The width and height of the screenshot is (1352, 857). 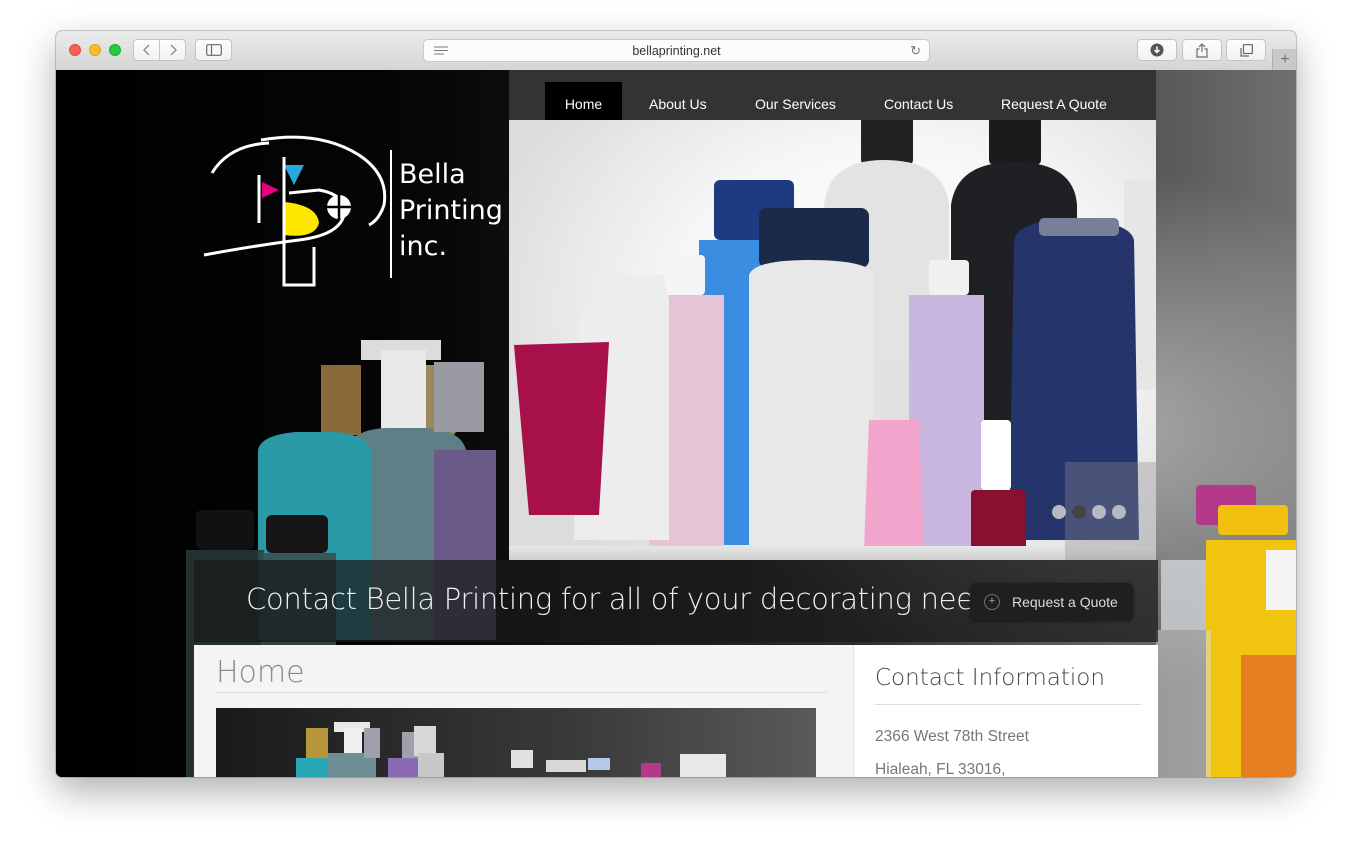 What do you see at coordinates (95, 50) in the screenshot?
I see `minimize-window-button` at bounding box center [95, 50].